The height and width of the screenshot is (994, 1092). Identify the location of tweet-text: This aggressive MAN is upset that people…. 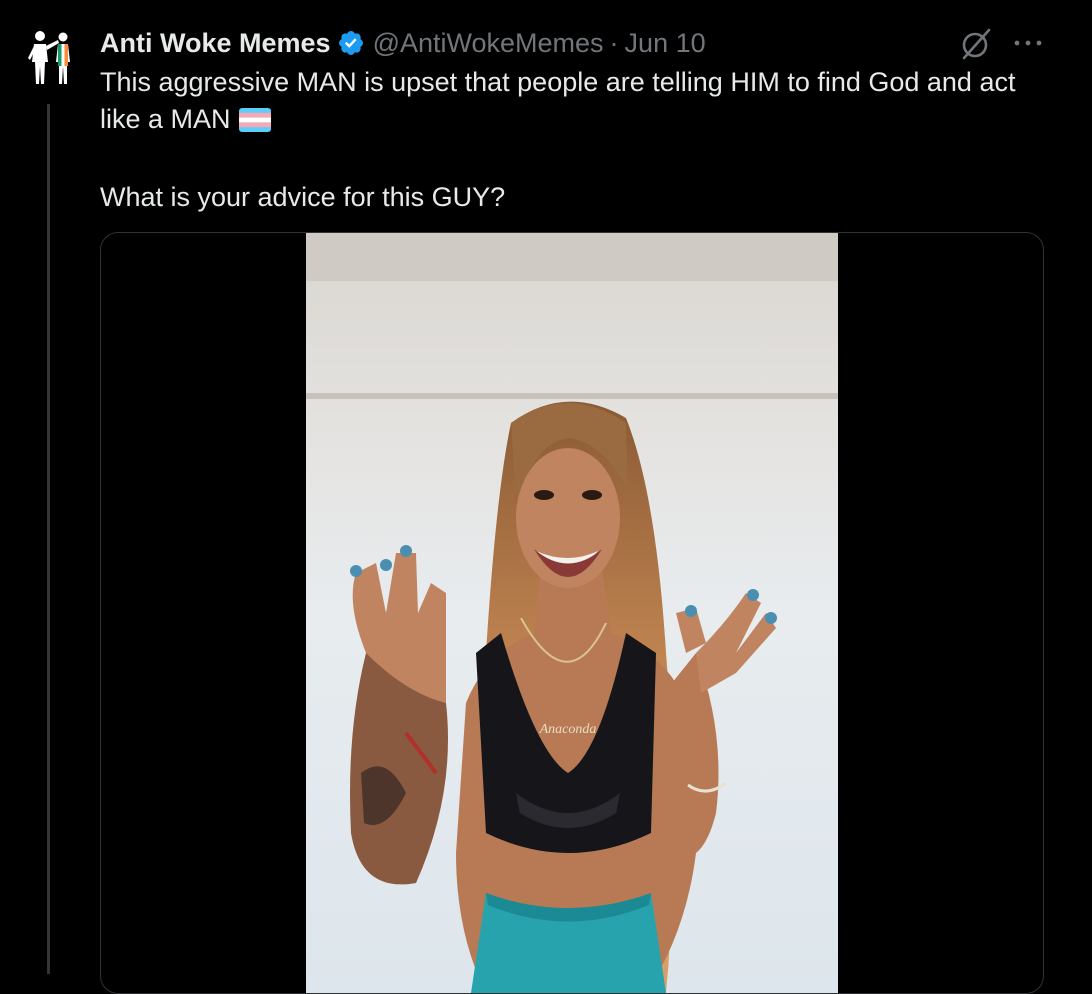
(565, 140).